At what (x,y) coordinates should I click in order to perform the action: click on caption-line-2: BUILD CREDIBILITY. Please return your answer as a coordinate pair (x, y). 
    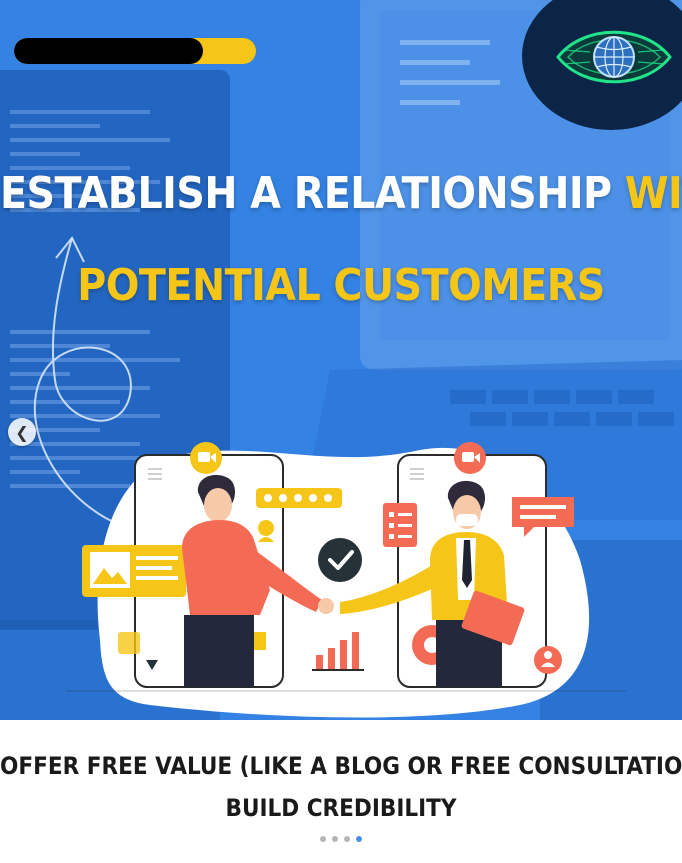
    Looking at the image, I should click on (341, 808).